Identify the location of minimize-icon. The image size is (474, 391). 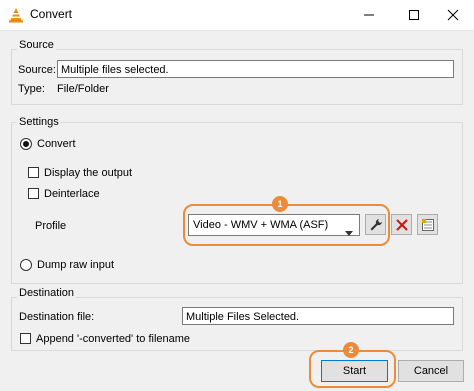
(369, 15).